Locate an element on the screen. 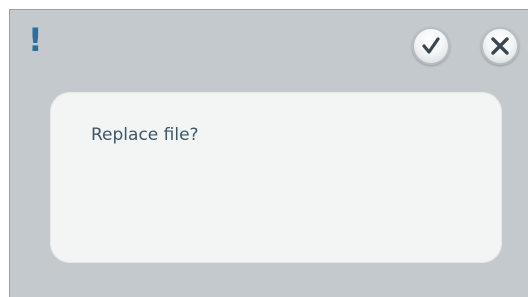 Image resolution: width=528 pixels, height=297 pixels. close-x-icon is located at coordinates (500, 46).